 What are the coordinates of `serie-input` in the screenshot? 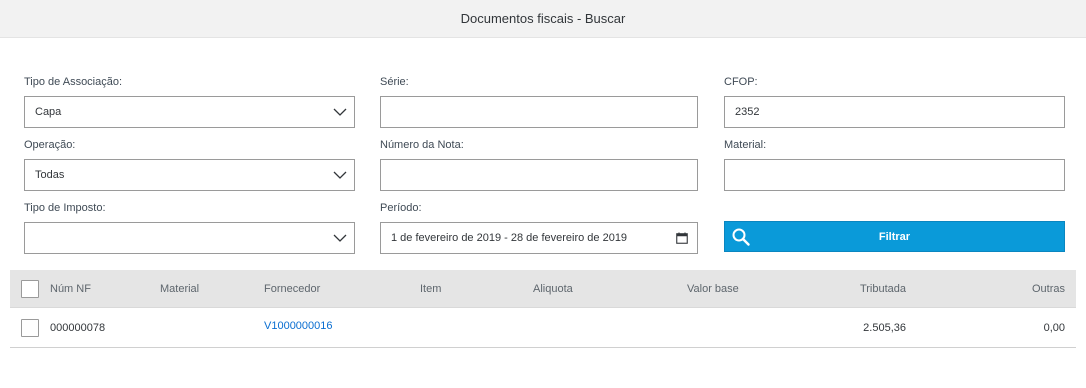 It's located at (539, 112).